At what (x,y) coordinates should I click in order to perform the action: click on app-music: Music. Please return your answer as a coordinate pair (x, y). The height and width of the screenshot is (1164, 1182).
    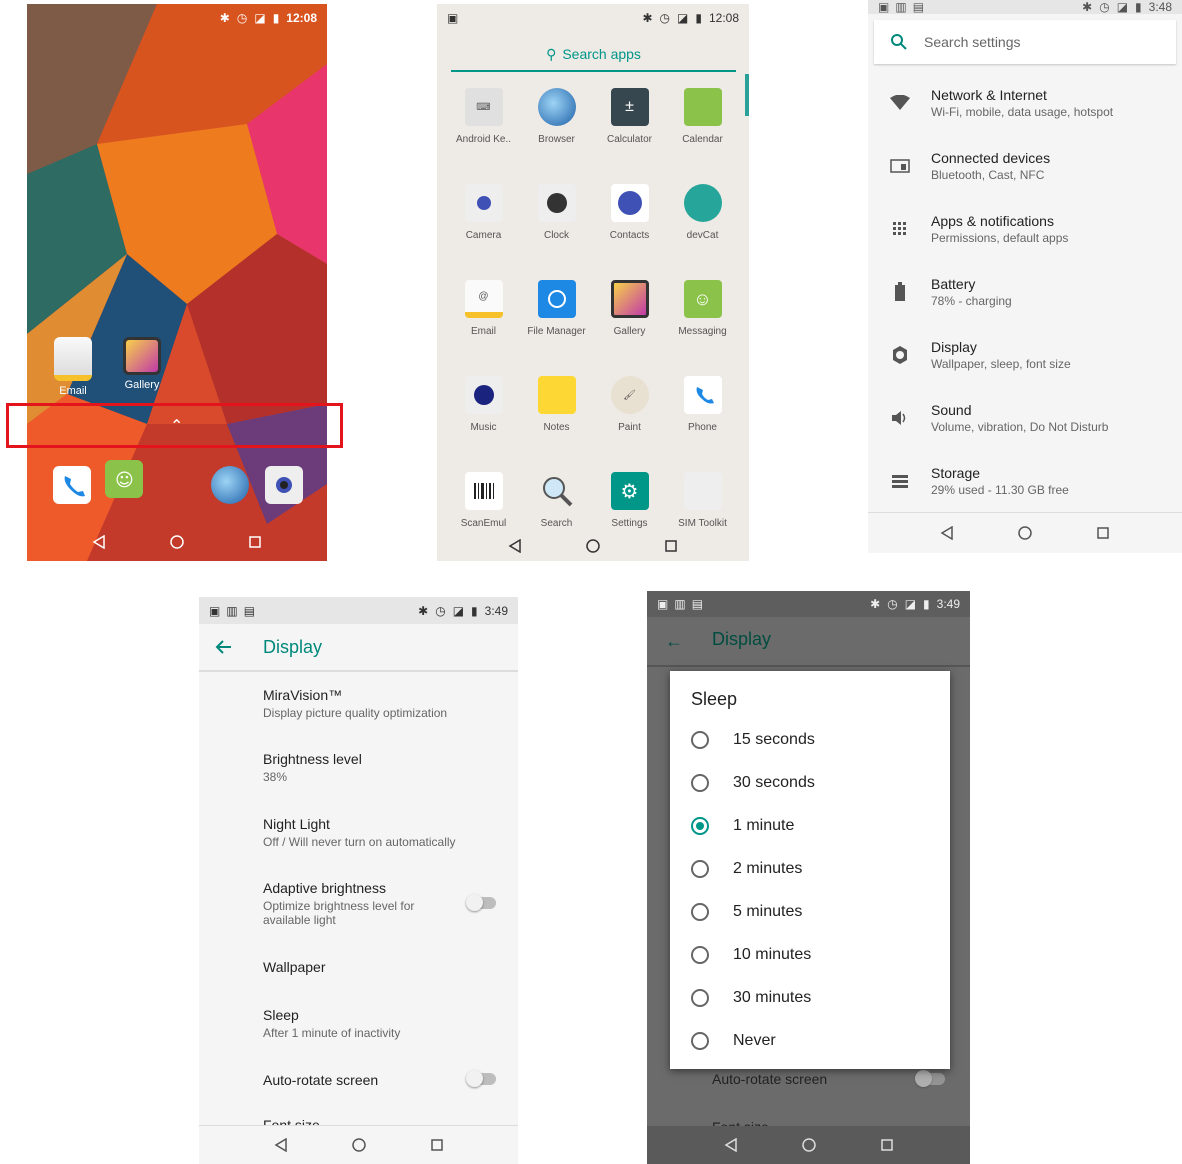
    Looking at the image, I should click on (483, 404).